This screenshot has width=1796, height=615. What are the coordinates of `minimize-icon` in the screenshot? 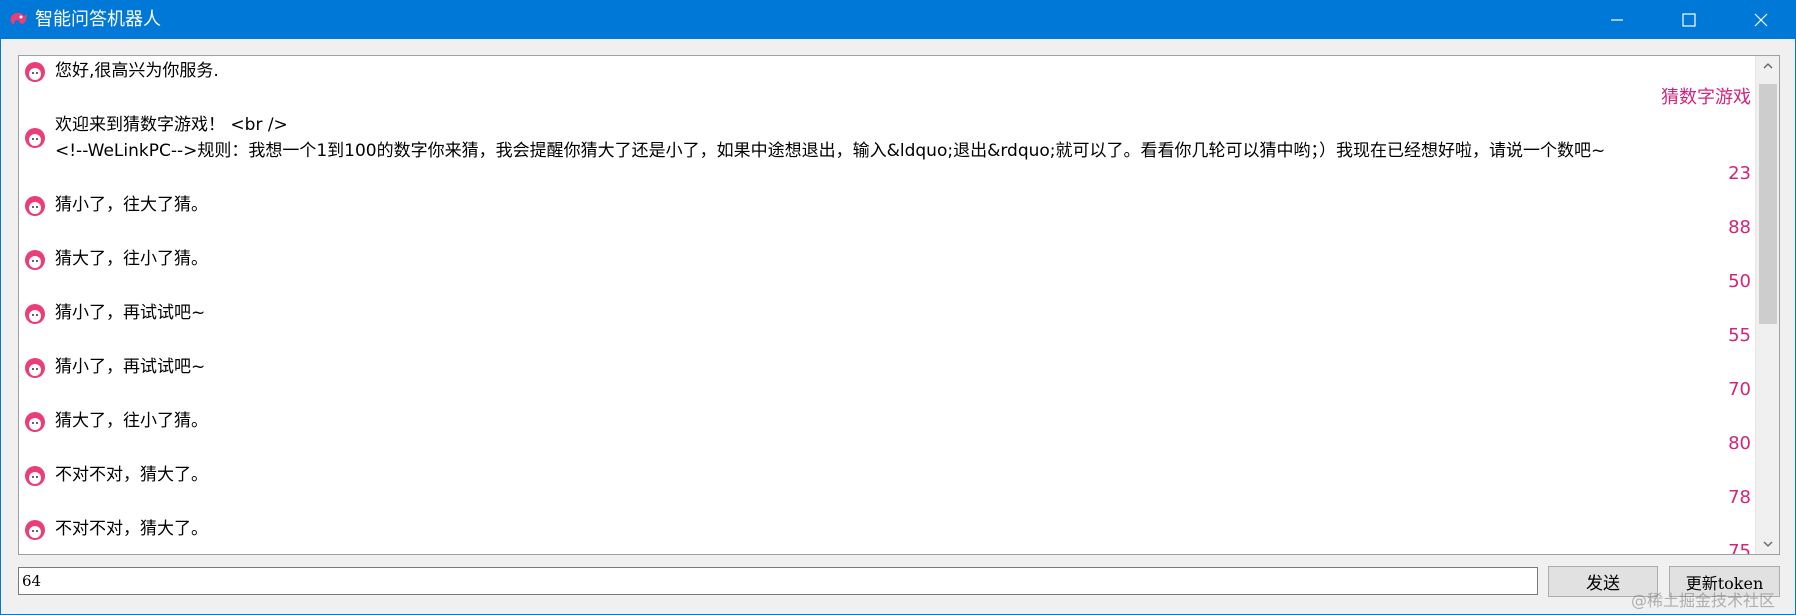 It's located at (1617, 20).